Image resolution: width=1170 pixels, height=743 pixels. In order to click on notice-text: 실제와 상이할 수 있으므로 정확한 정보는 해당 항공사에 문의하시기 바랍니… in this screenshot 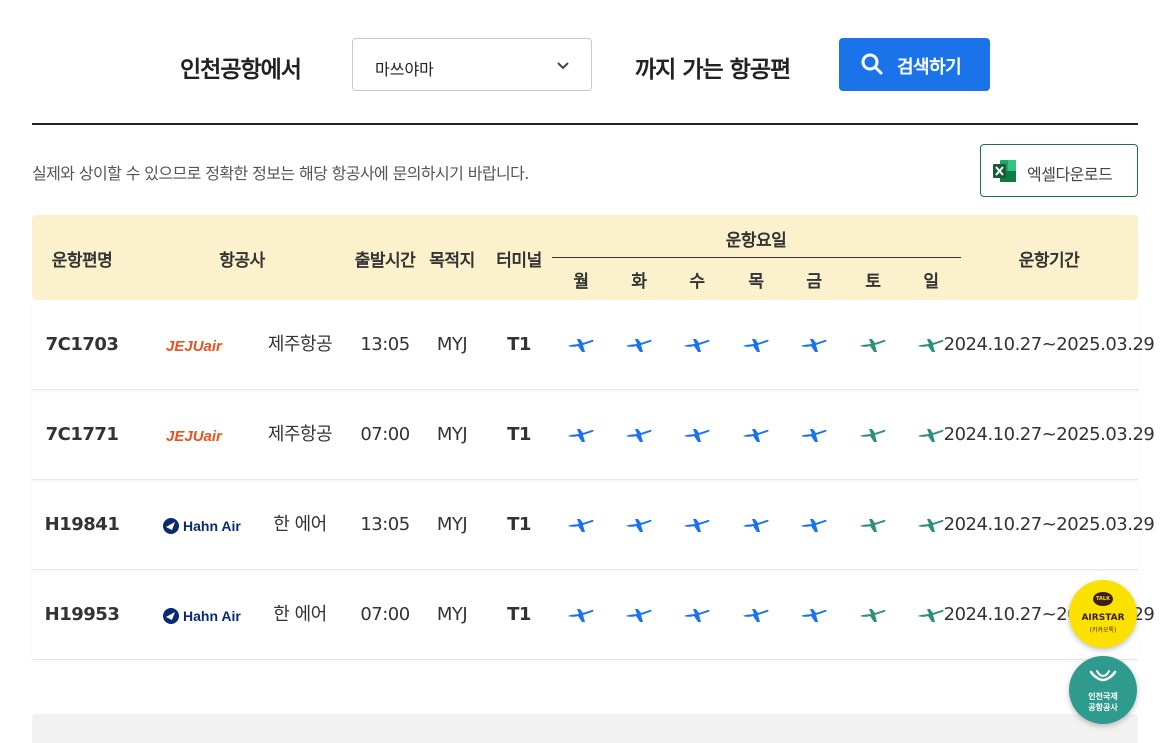, I will do `click(280, 173)`.